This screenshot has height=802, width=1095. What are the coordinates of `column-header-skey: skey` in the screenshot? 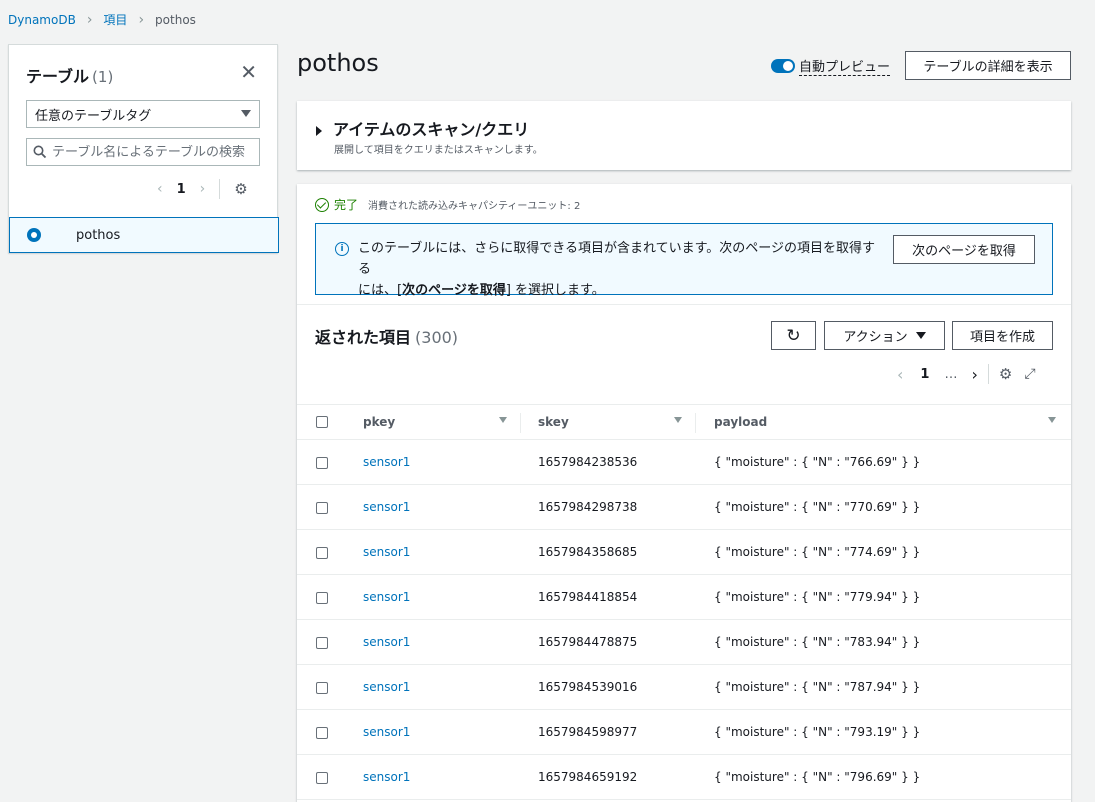 It's located at (553, 422).